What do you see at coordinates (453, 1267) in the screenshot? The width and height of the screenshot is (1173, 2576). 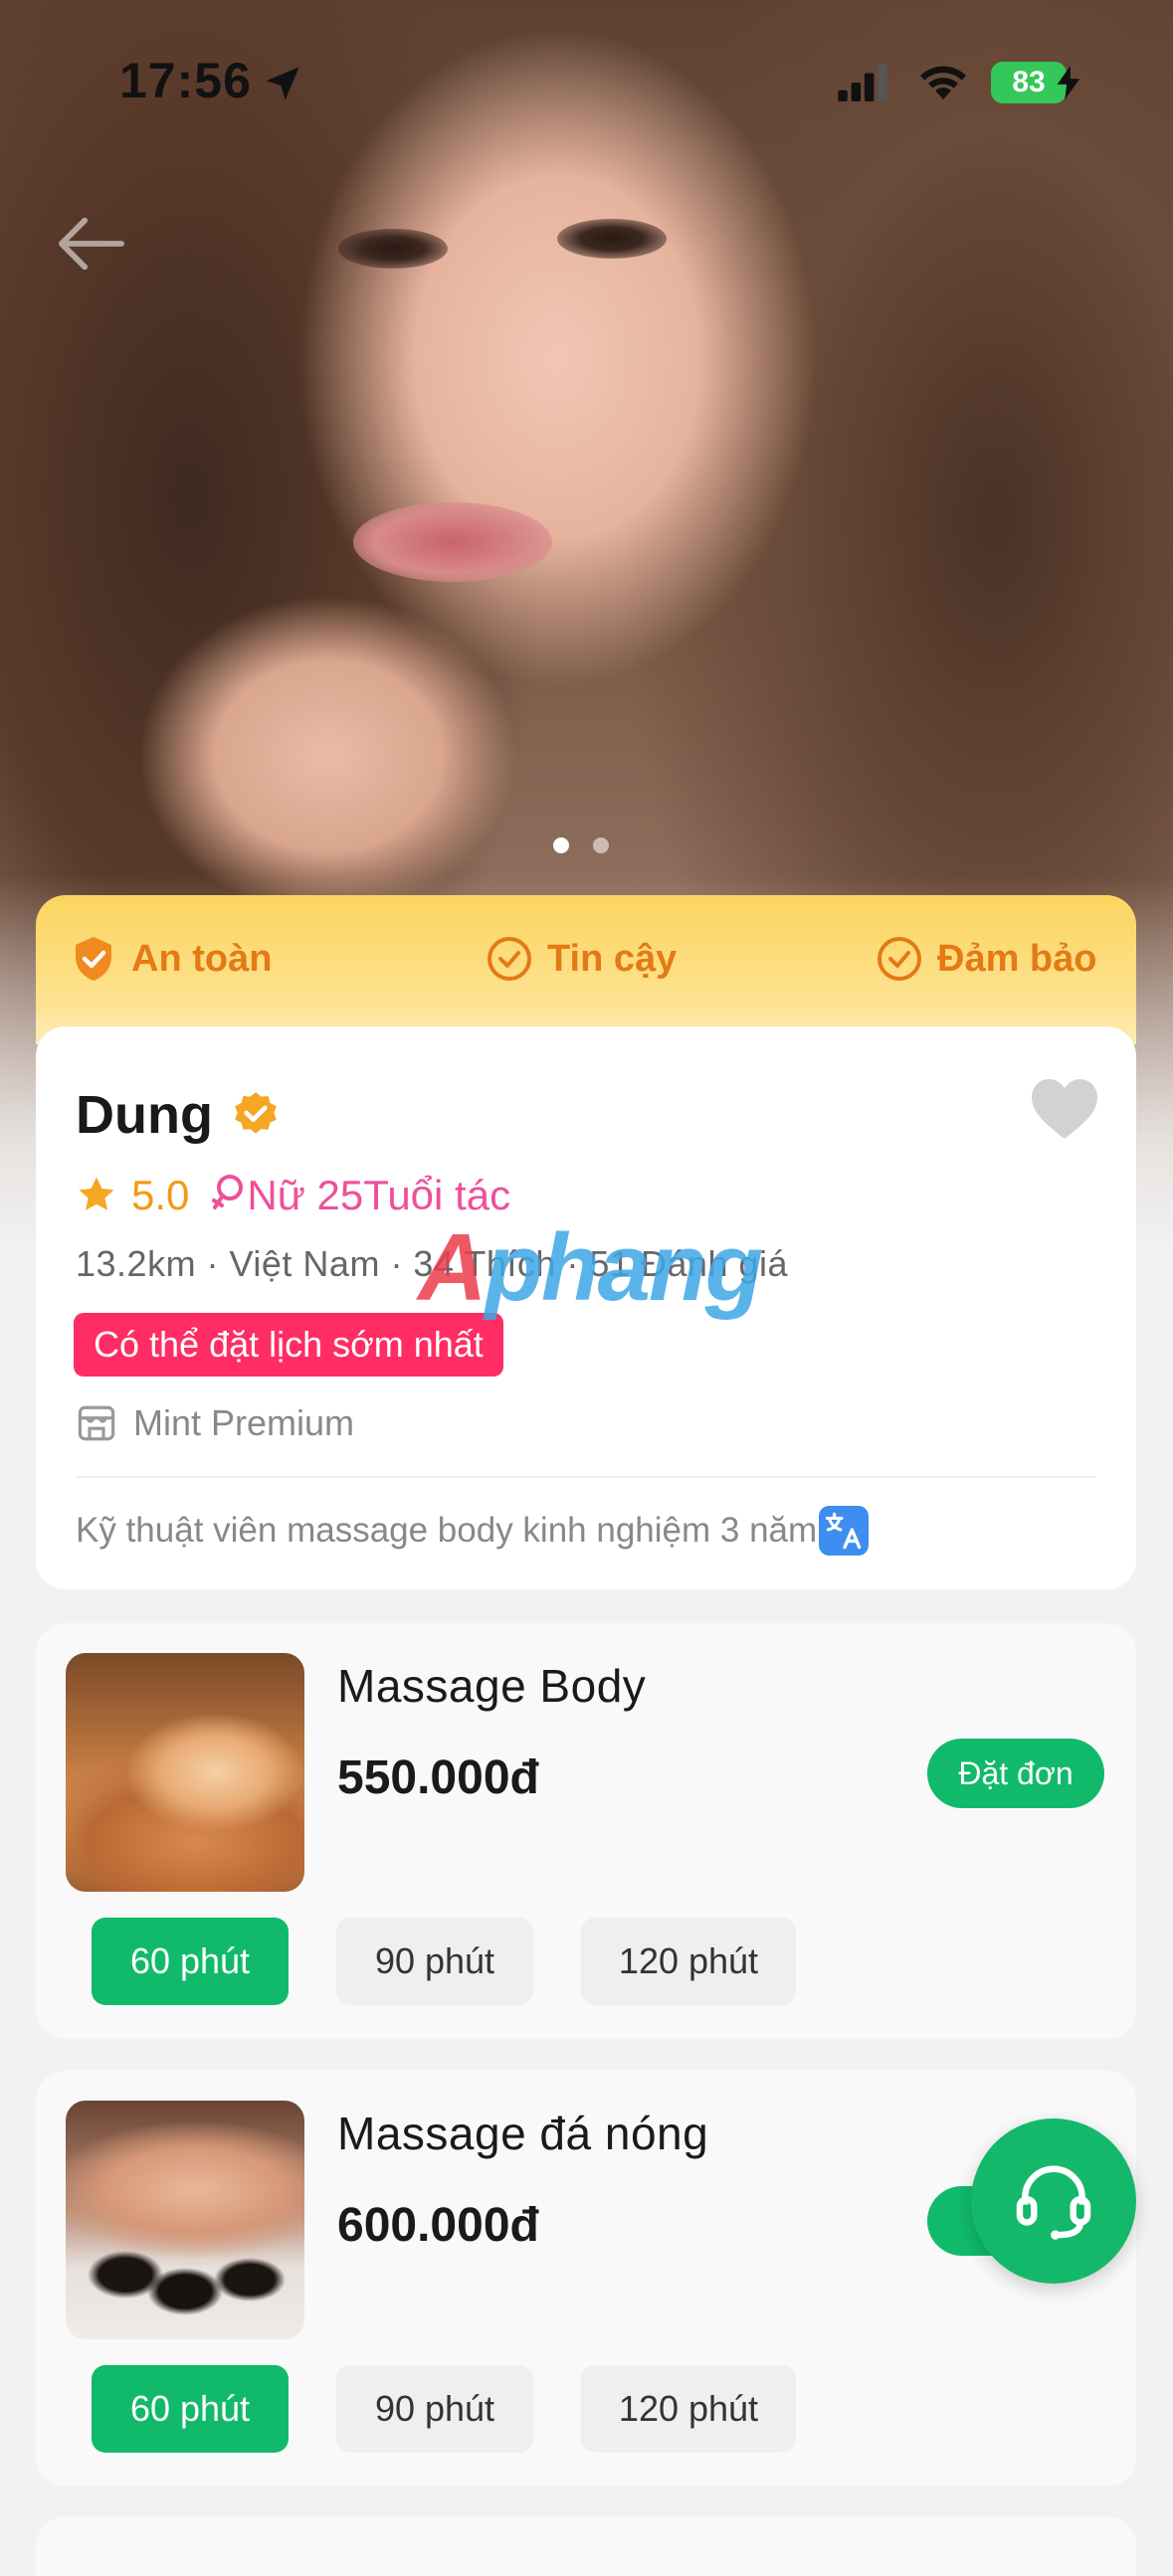 I see `watermark-part: A` at bounding box center [453, 1267].